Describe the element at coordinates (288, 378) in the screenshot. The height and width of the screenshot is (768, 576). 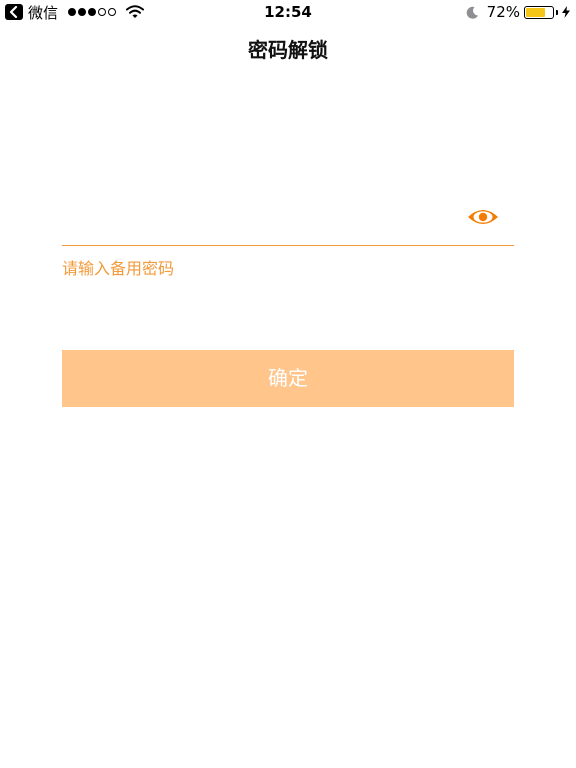
I see `confirm-button: 确定` at that location.